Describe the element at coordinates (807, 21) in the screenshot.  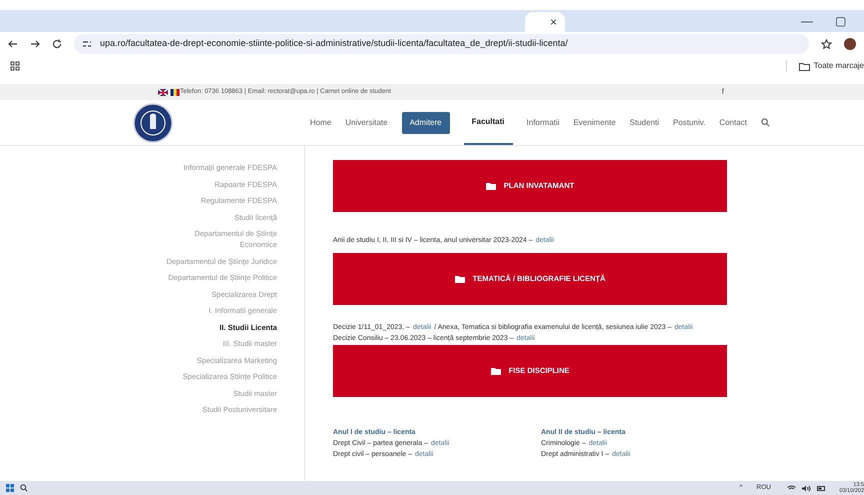
I see `window-control: —` at that location.